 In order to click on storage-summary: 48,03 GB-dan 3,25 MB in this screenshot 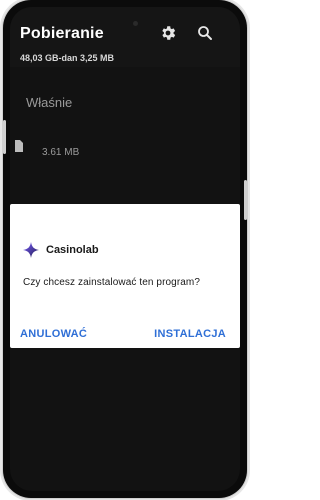, I will do `click(67, 58)`.